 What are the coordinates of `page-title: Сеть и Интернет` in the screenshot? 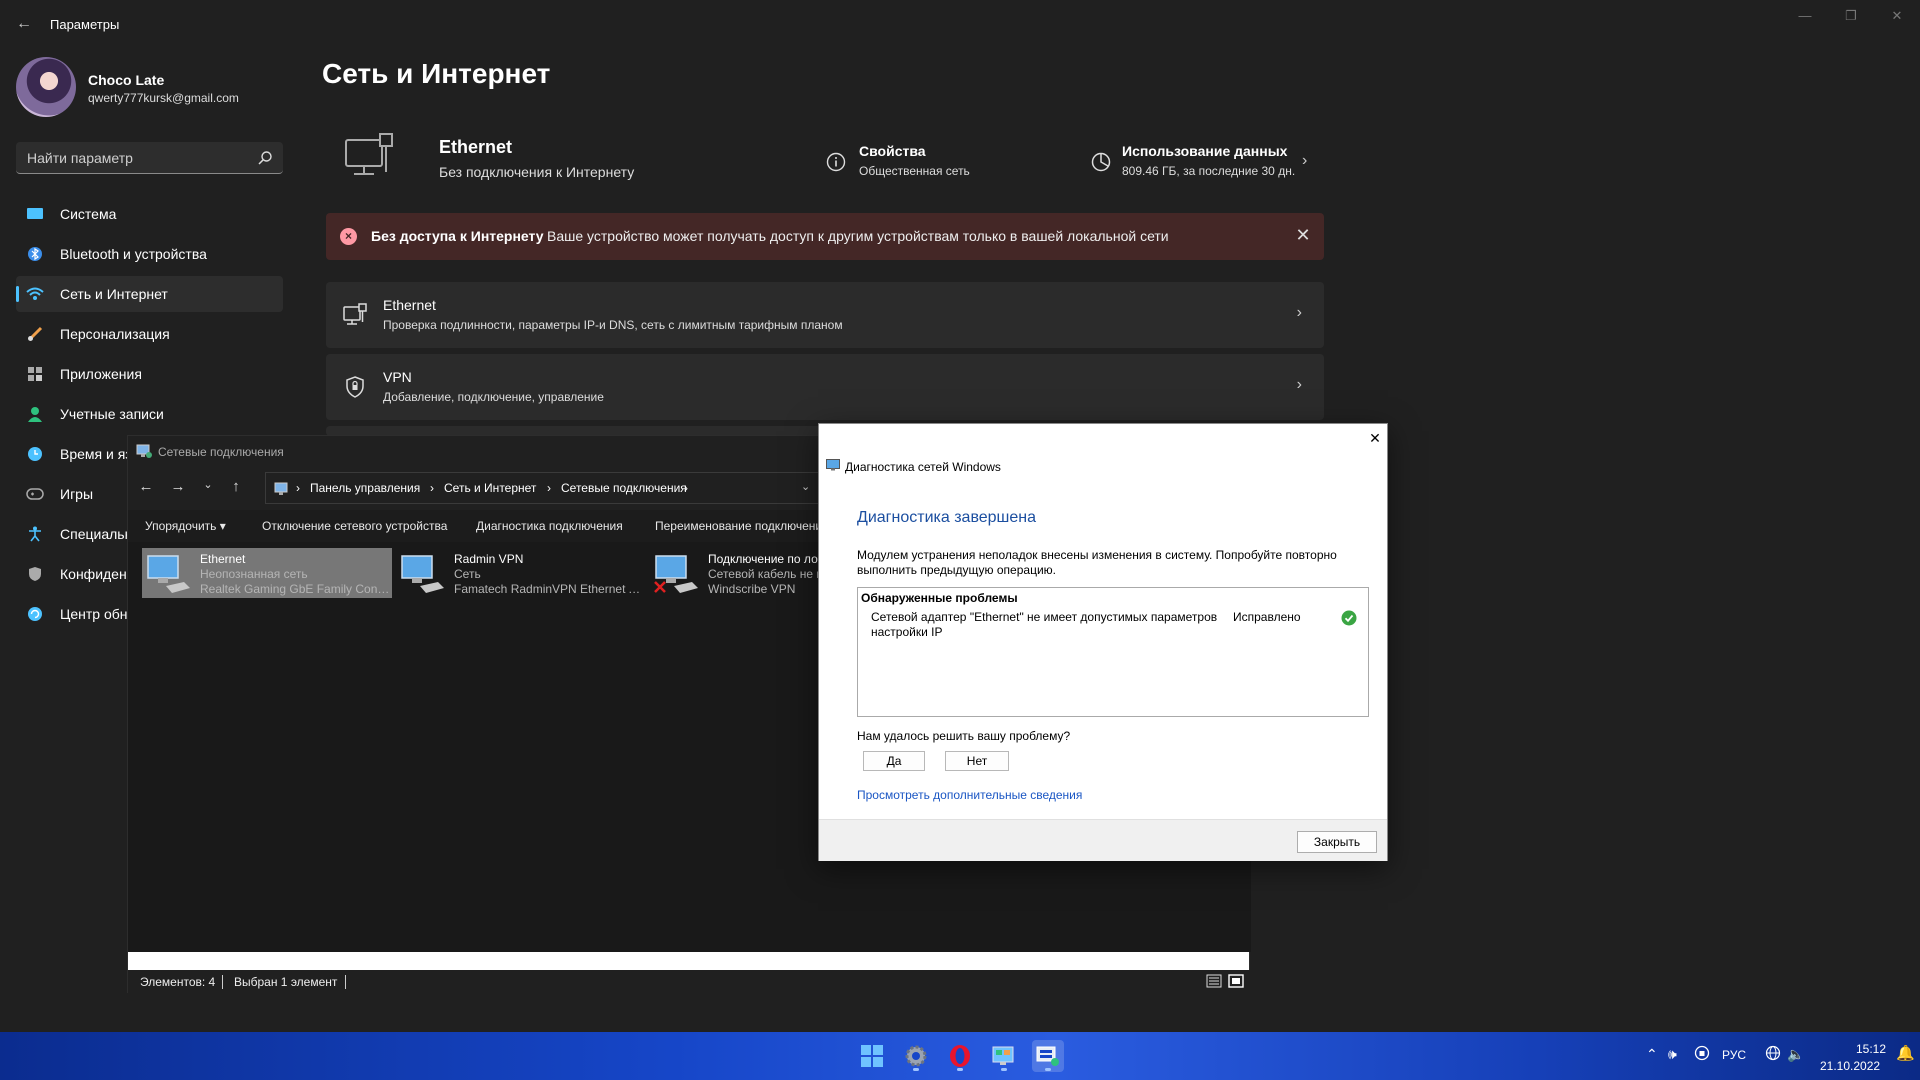 It's located at (436, 73).